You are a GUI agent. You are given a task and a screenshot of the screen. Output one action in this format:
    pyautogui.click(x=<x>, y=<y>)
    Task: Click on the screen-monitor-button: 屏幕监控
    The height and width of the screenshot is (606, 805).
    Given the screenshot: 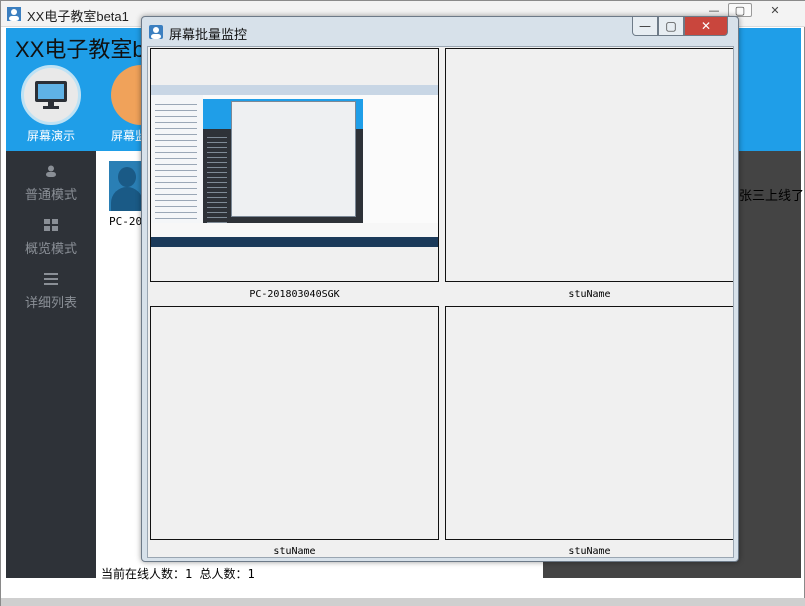 What is the action you would take?
    pyautogui.click(x=126, y=104)
    